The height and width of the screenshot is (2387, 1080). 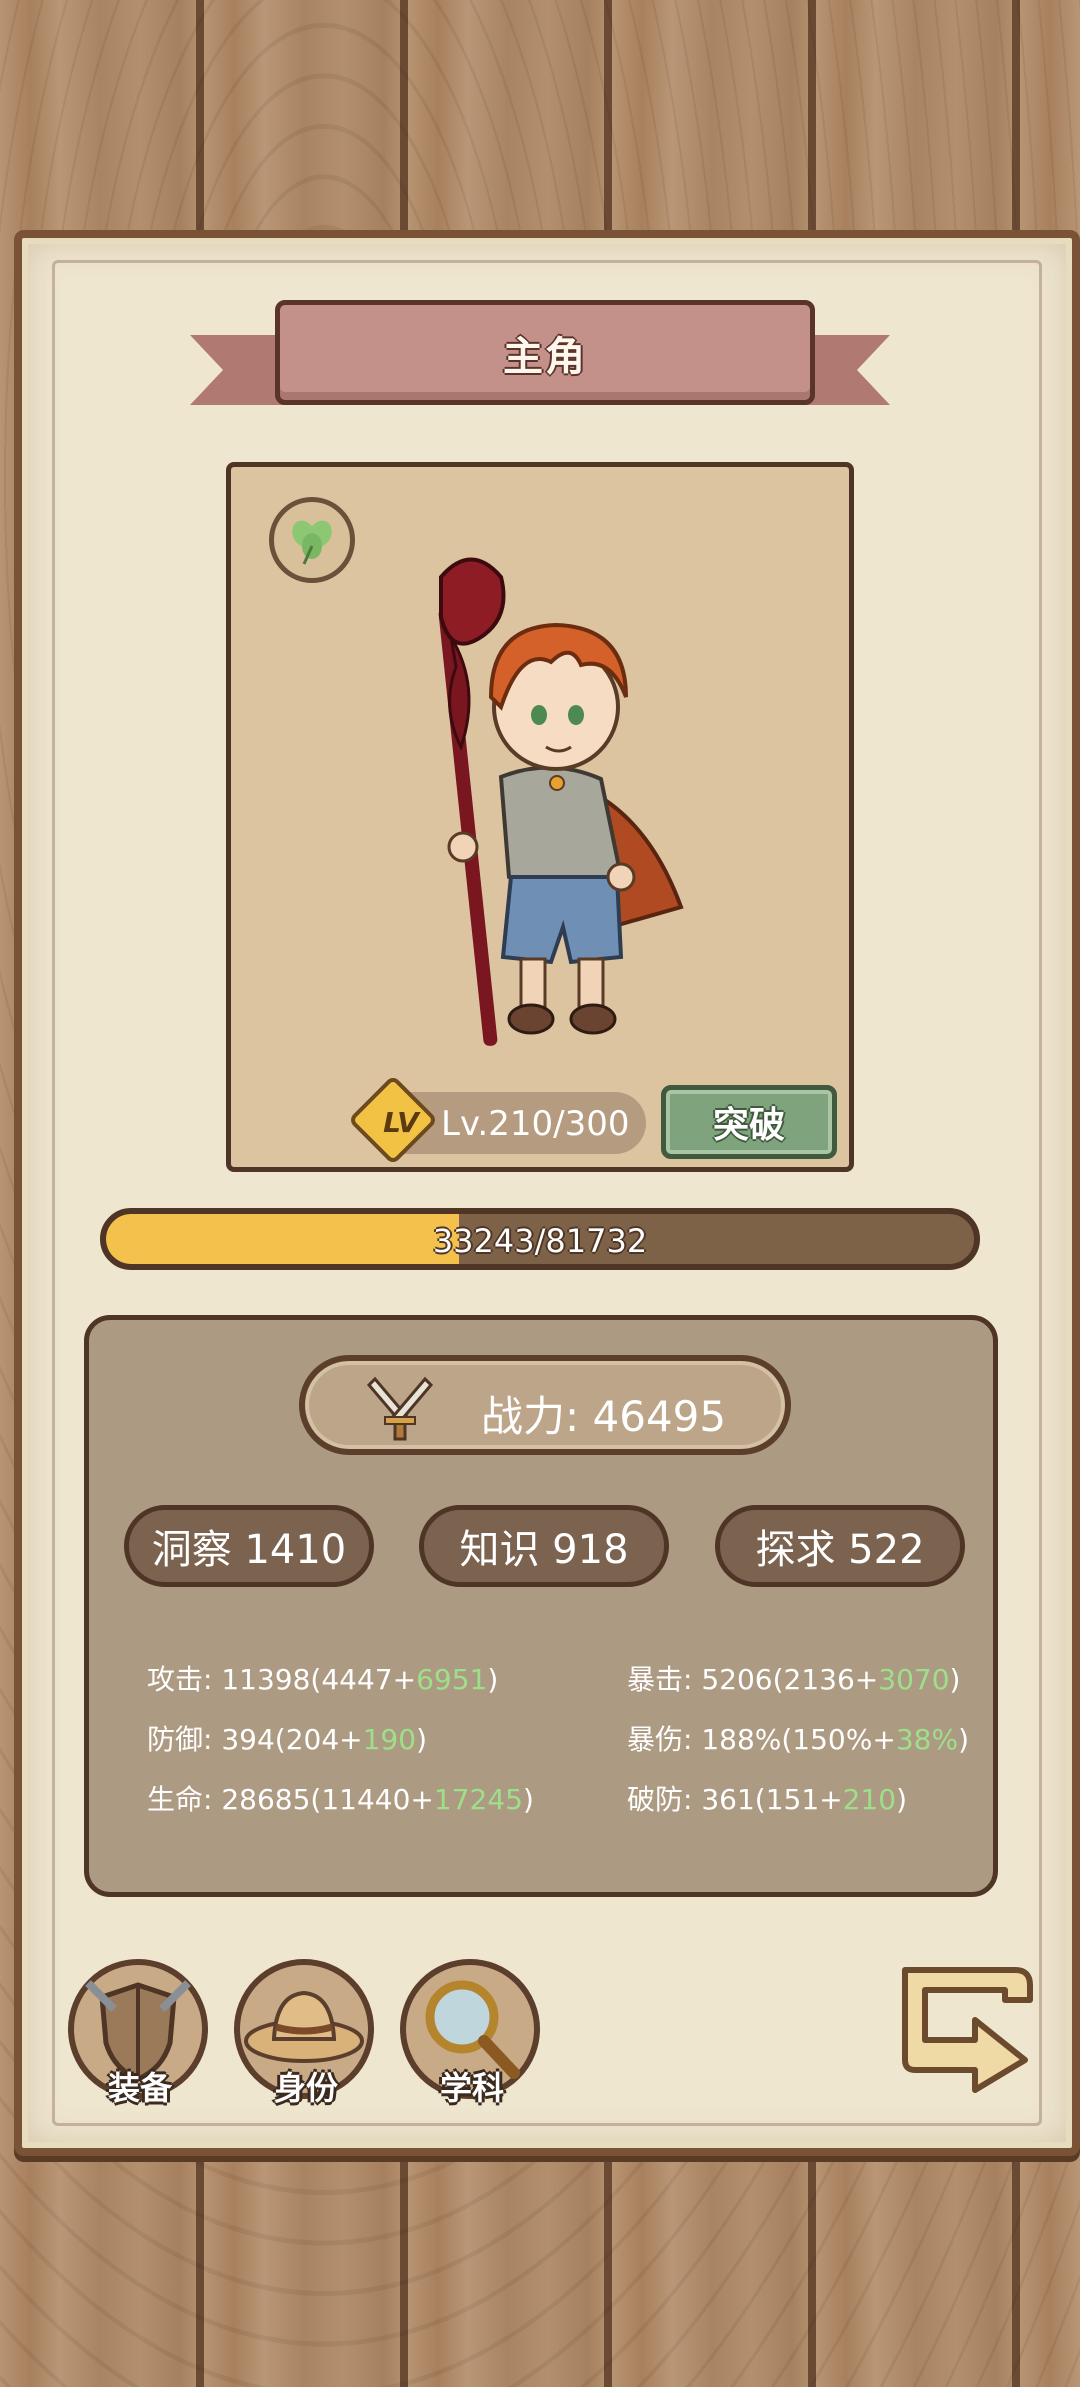 What do you see at coordinates (749, 1122) in the screenshot?
I see `breakthrough-button: 突破` at bounding box center [749, 1122].